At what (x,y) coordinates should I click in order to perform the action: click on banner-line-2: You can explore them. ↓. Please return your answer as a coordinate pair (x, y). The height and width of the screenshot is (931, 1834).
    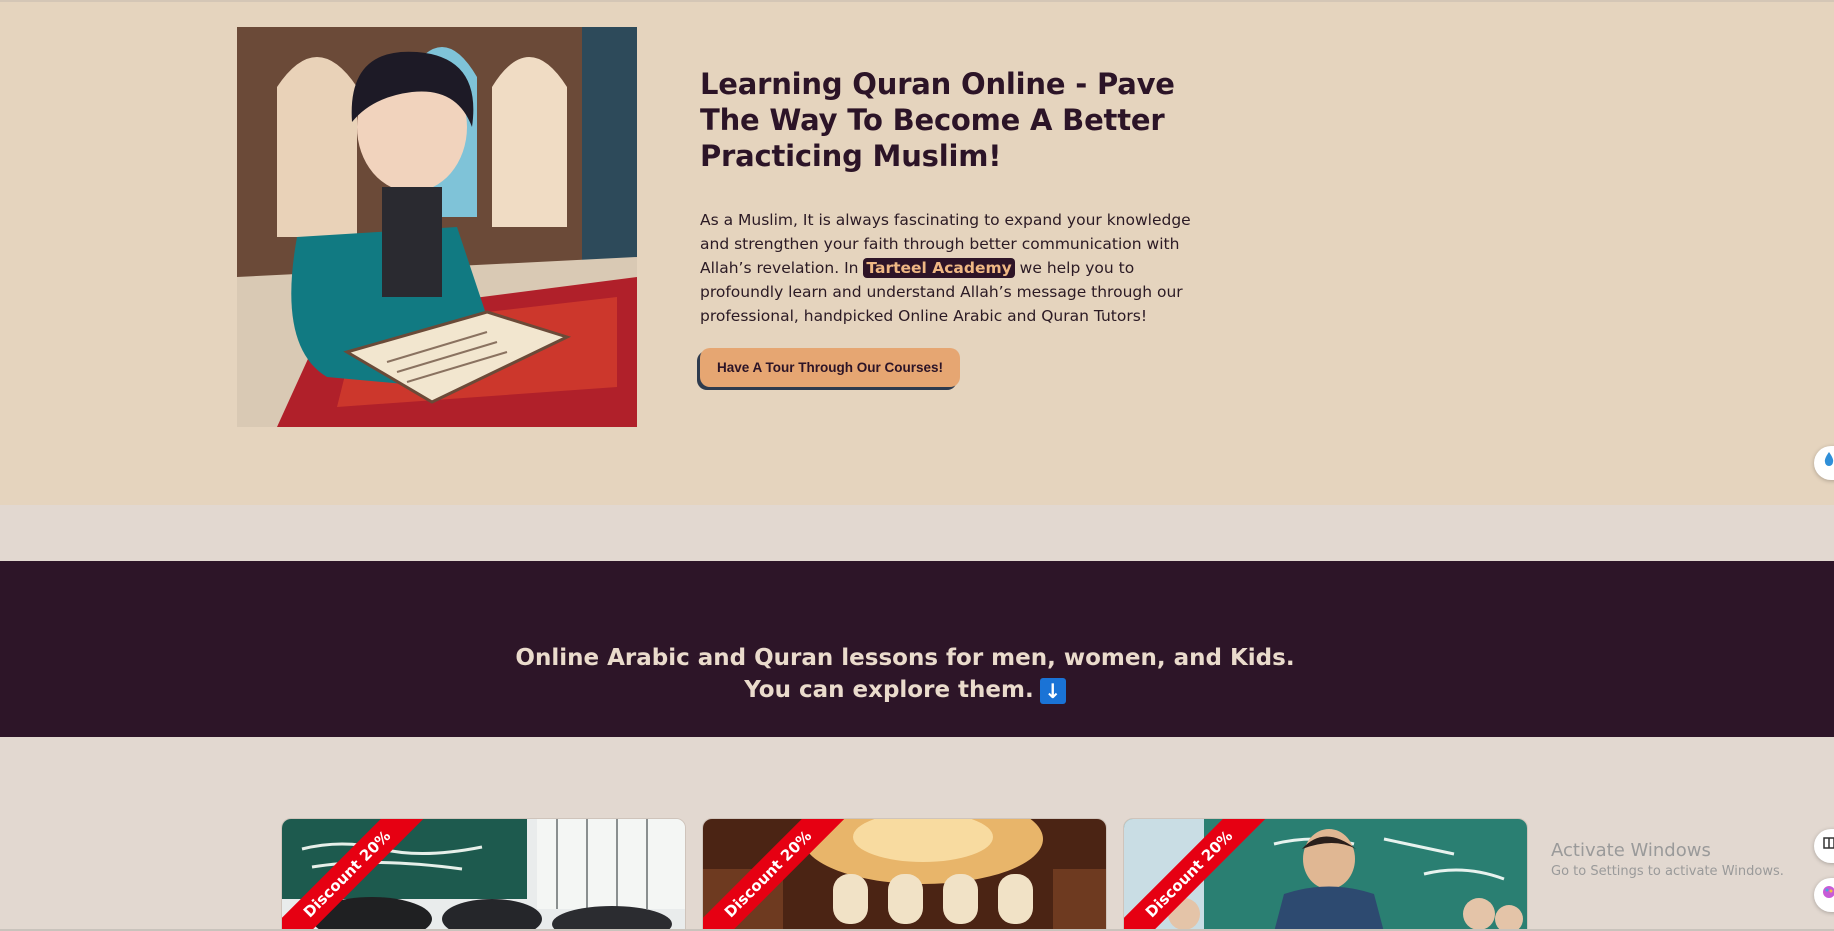
    Looking at the image, I should click on (905, 690).